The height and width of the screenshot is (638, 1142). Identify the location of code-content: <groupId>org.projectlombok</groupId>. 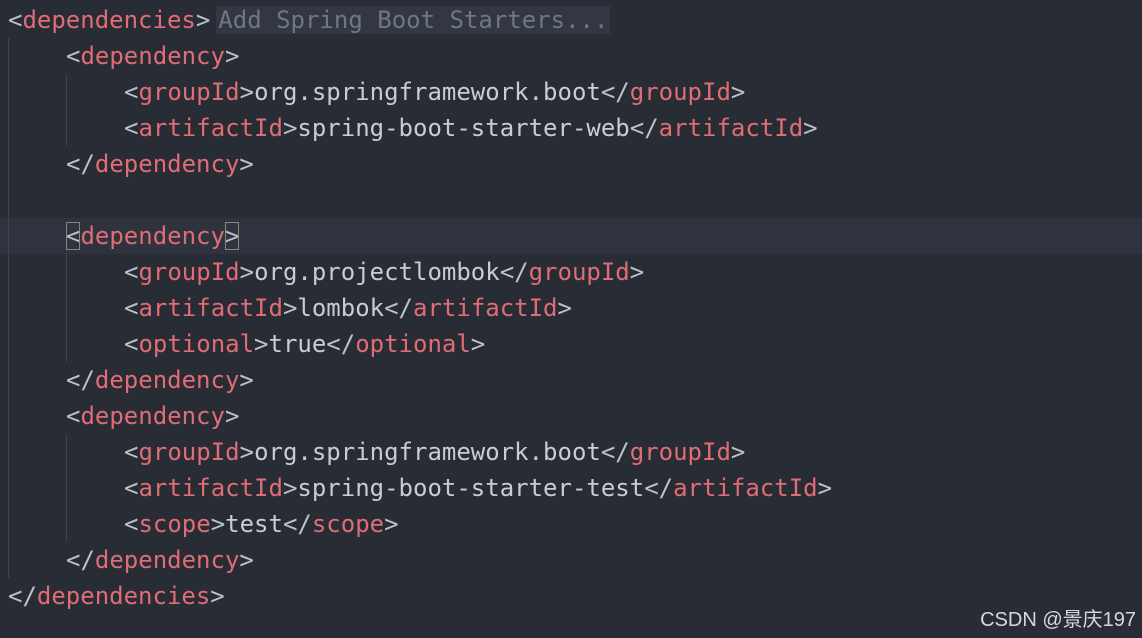
(384, 272).